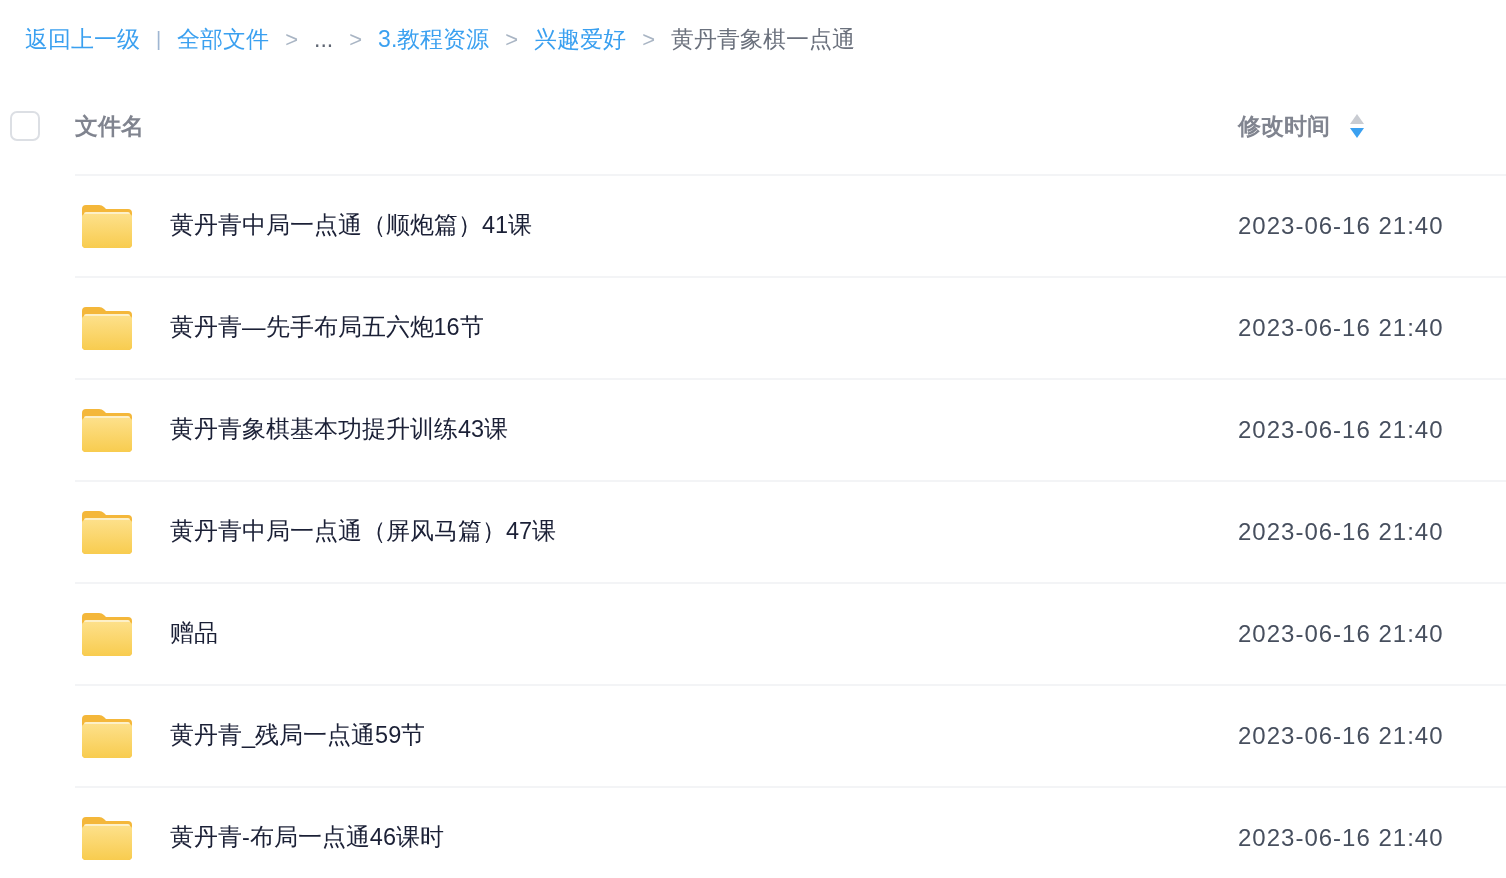 The image size is (1506, 878). Describe the element at coordinates (1284, 126) in the screenshot. I see `column-header: 修改时间` at that location.